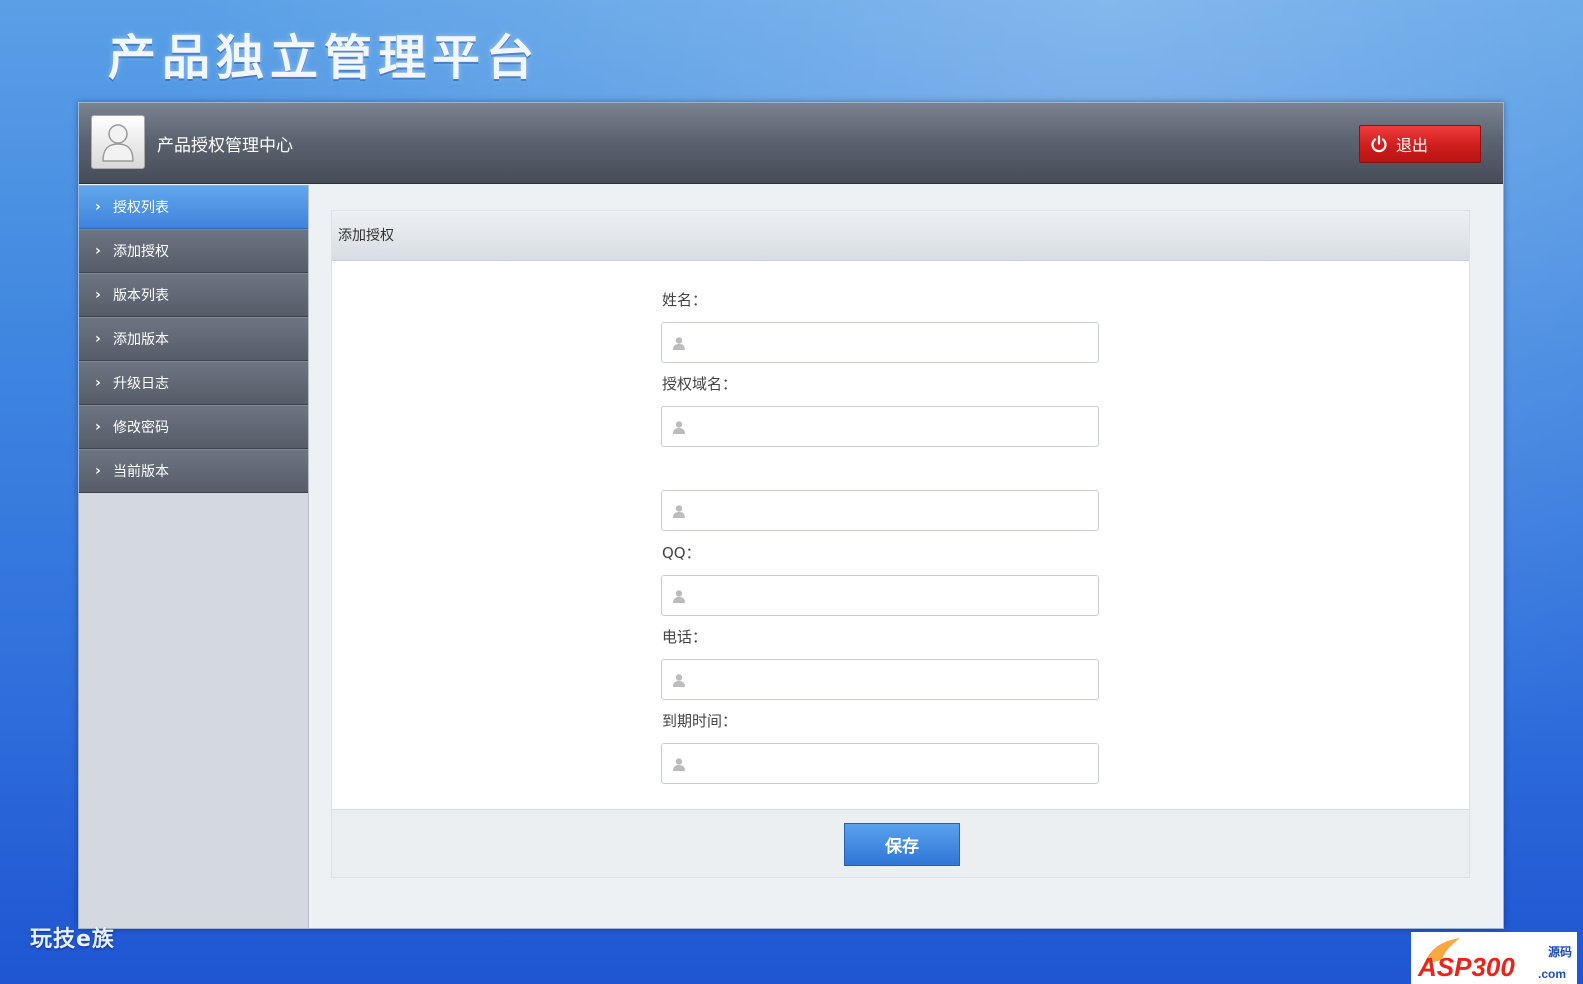 Image resolution: width=1583 pixels, height=984 pixels. What do you see at coordinates (892, 763) in the screenshot?
I see `expiry-input` at bounding box center [892, 763].